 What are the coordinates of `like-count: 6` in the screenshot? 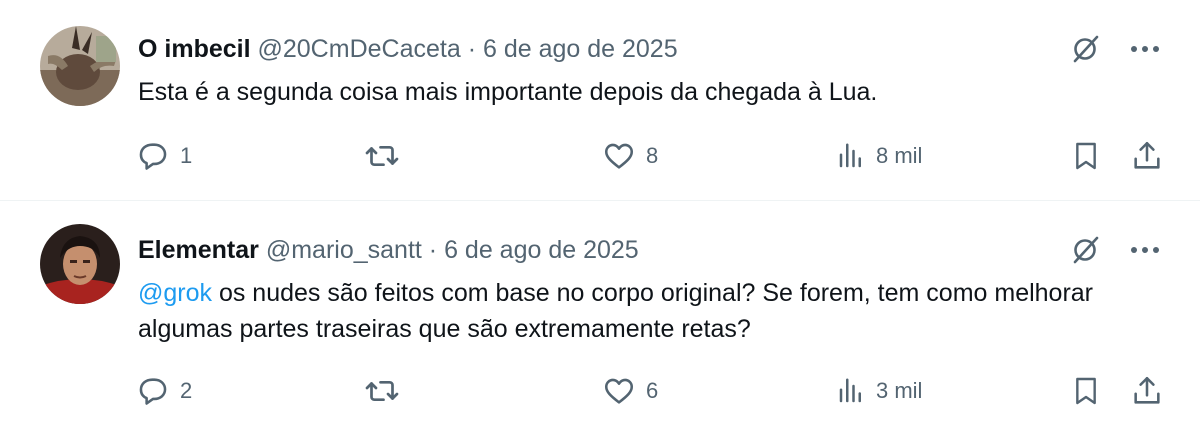 It's located at (652, 390).